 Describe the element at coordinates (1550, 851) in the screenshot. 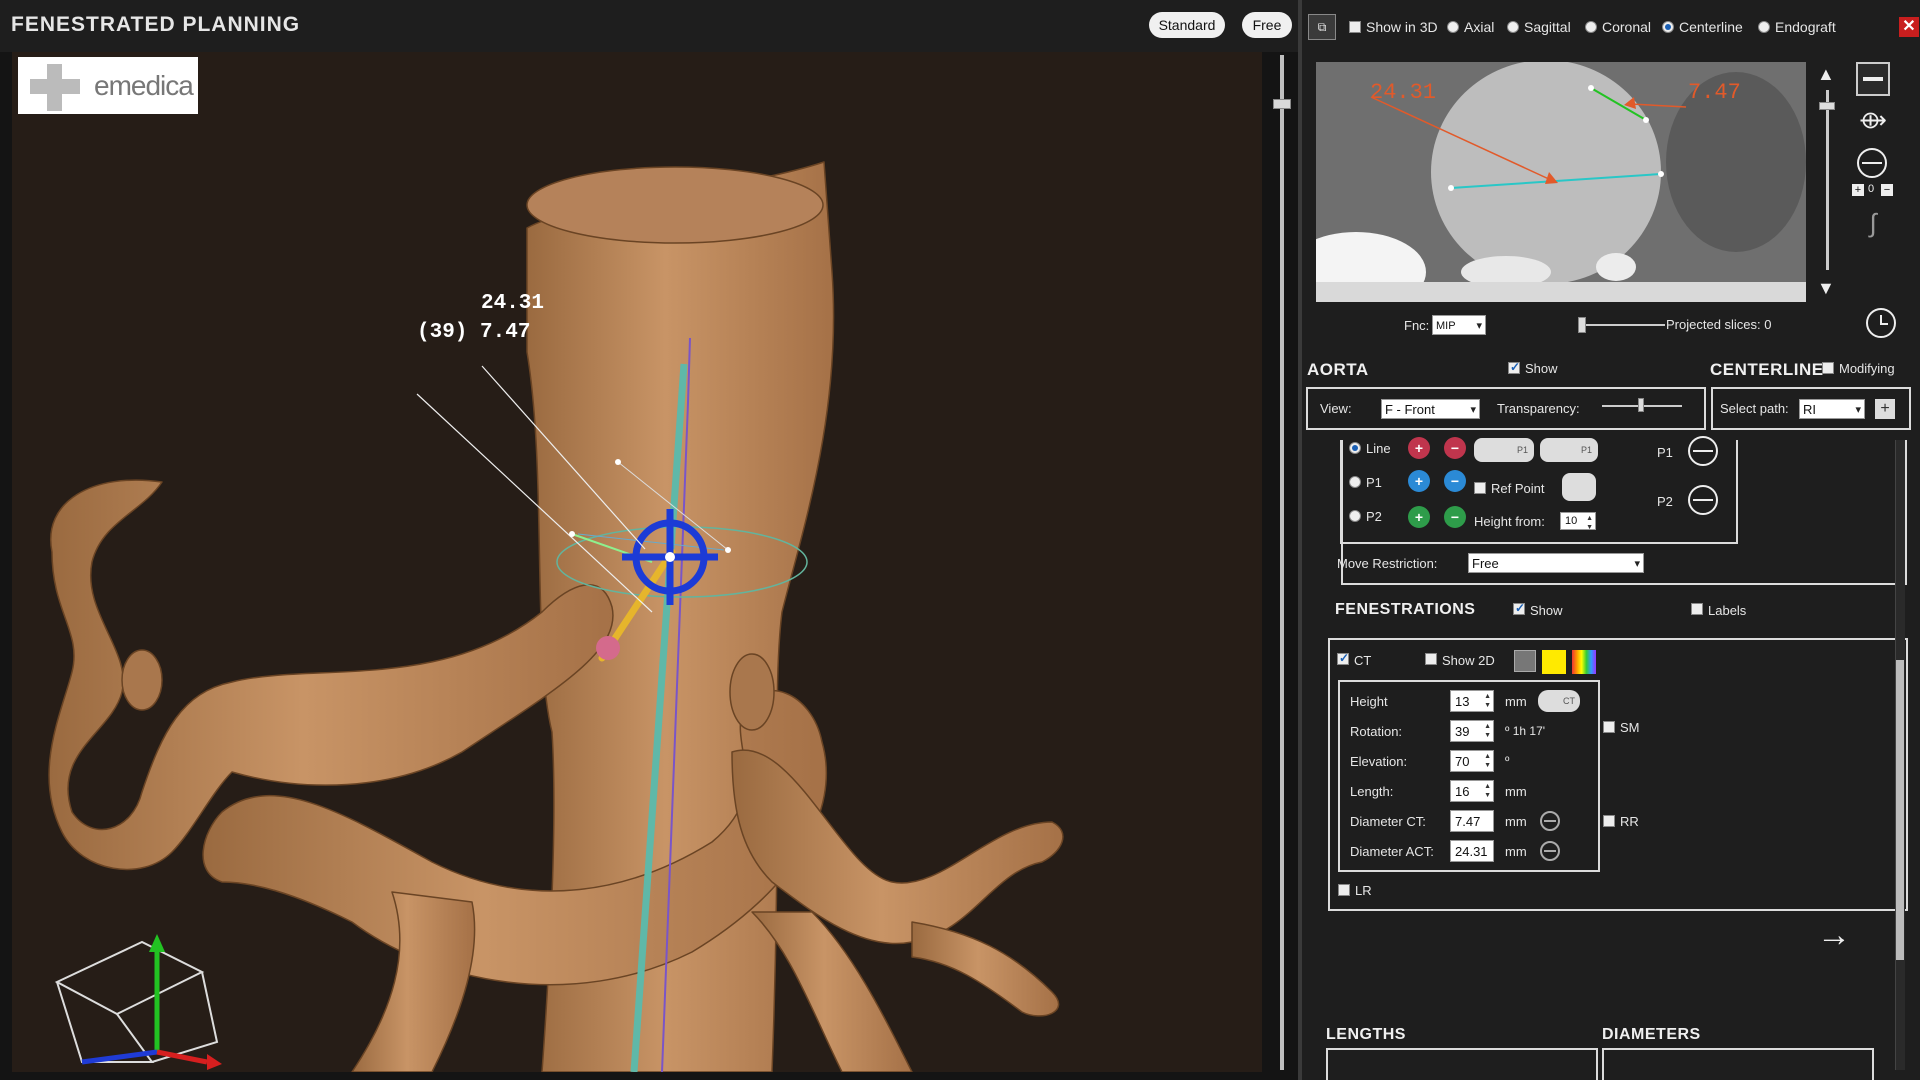

I see `diameter-act-icon` at that location.